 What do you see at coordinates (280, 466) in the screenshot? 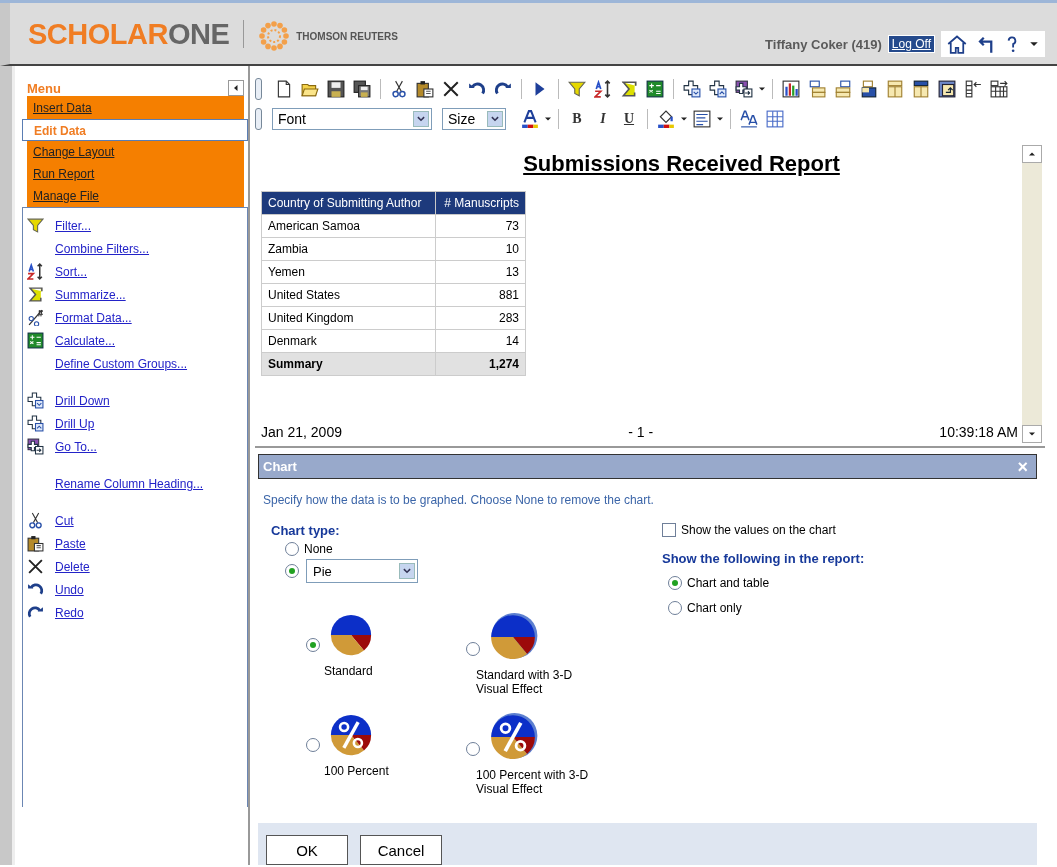
I see `panel-title: Chart` at bounding box center [280, 466].